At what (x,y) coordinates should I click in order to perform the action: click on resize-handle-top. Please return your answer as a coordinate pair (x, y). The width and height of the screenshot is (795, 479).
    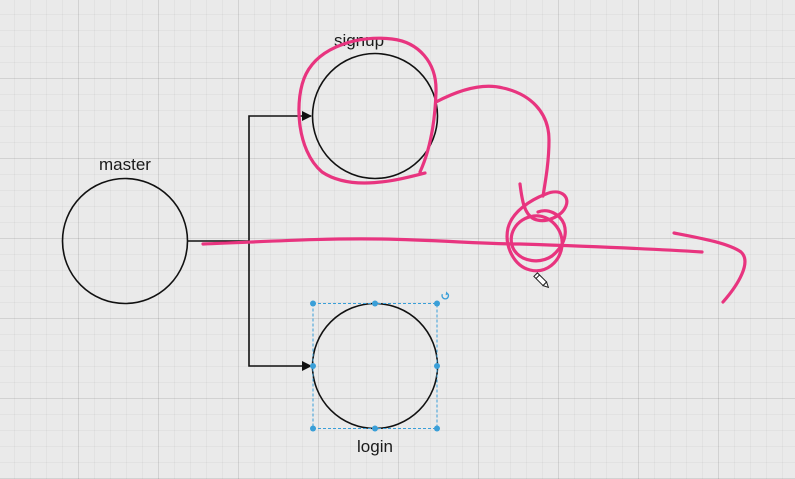
    Looking at the image, I should click on (375, 303).